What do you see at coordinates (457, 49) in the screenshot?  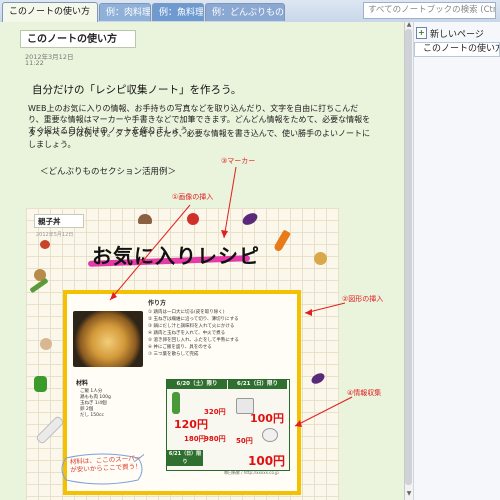 I see `page-list-item: このノートの使い方` at bounding box center [457, 49].